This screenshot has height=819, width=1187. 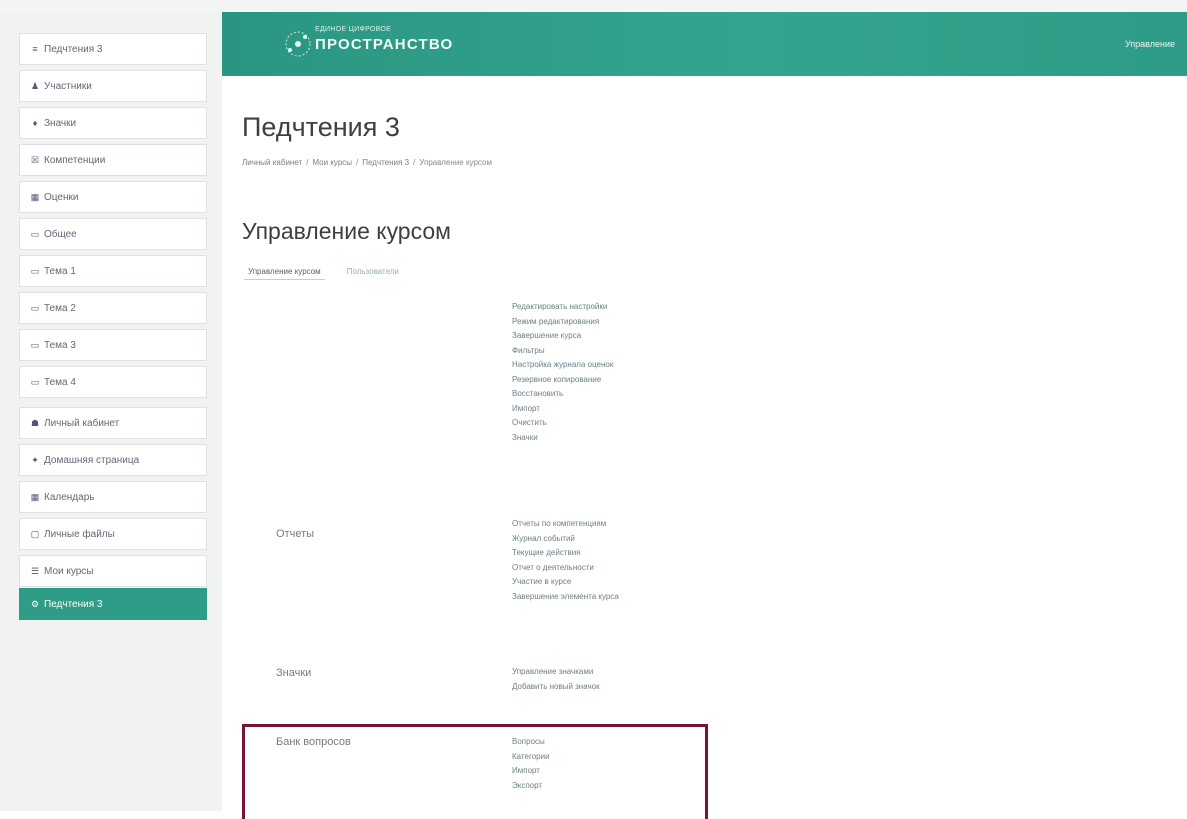 I want to click on sidebar-item-grades: ▦ Оценки, so click(x=113, y=197).